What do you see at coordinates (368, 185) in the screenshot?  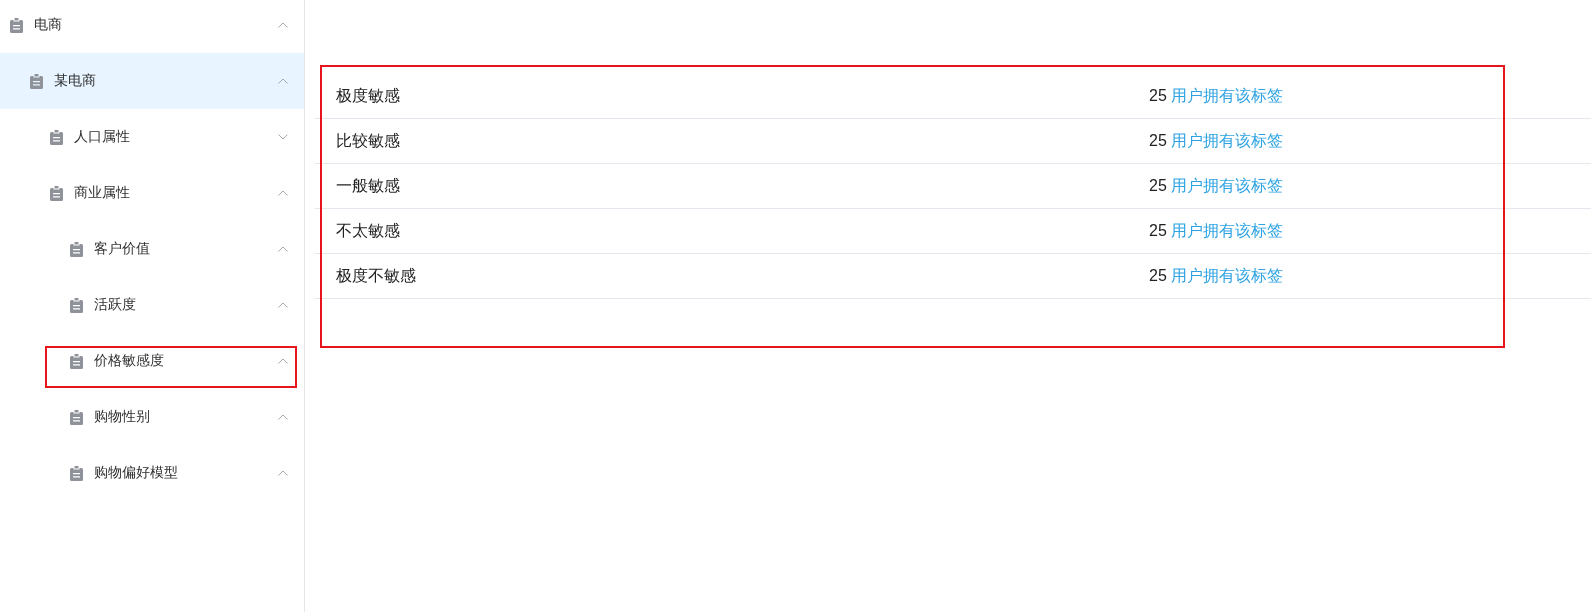 I see `tag-name: 一般敏感` at bounding box center [368, 185].